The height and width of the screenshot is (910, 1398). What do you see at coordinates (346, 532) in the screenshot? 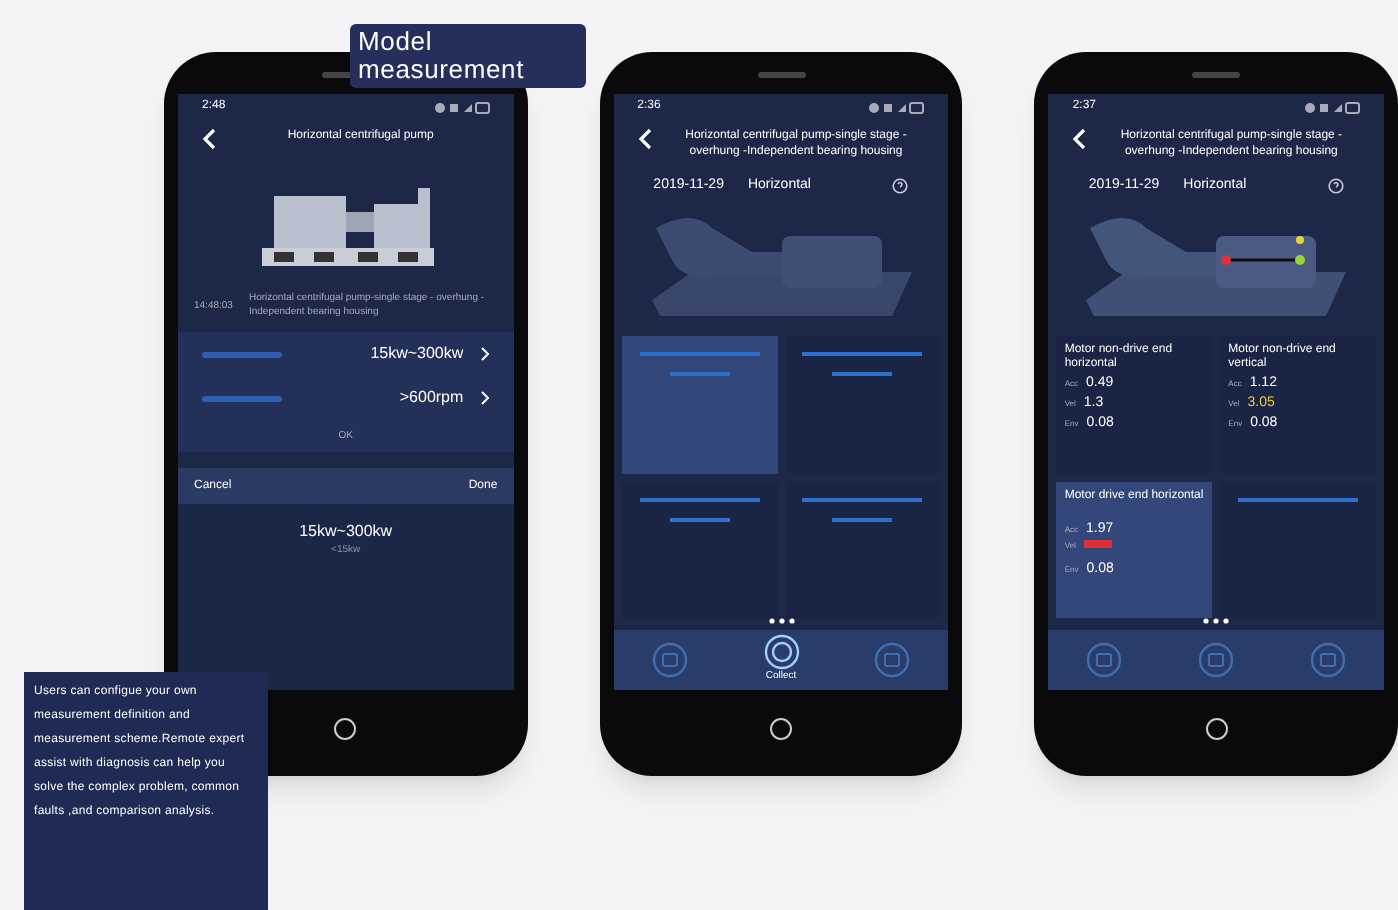
I see `picker-option: 15kw~300kw` at bounding box center [346, 532].